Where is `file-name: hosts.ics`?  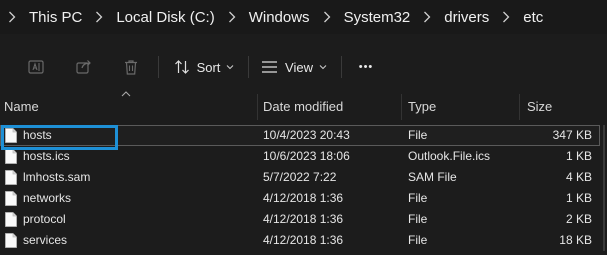 file-name: hosts.ics is located at coordinates (46, 156).